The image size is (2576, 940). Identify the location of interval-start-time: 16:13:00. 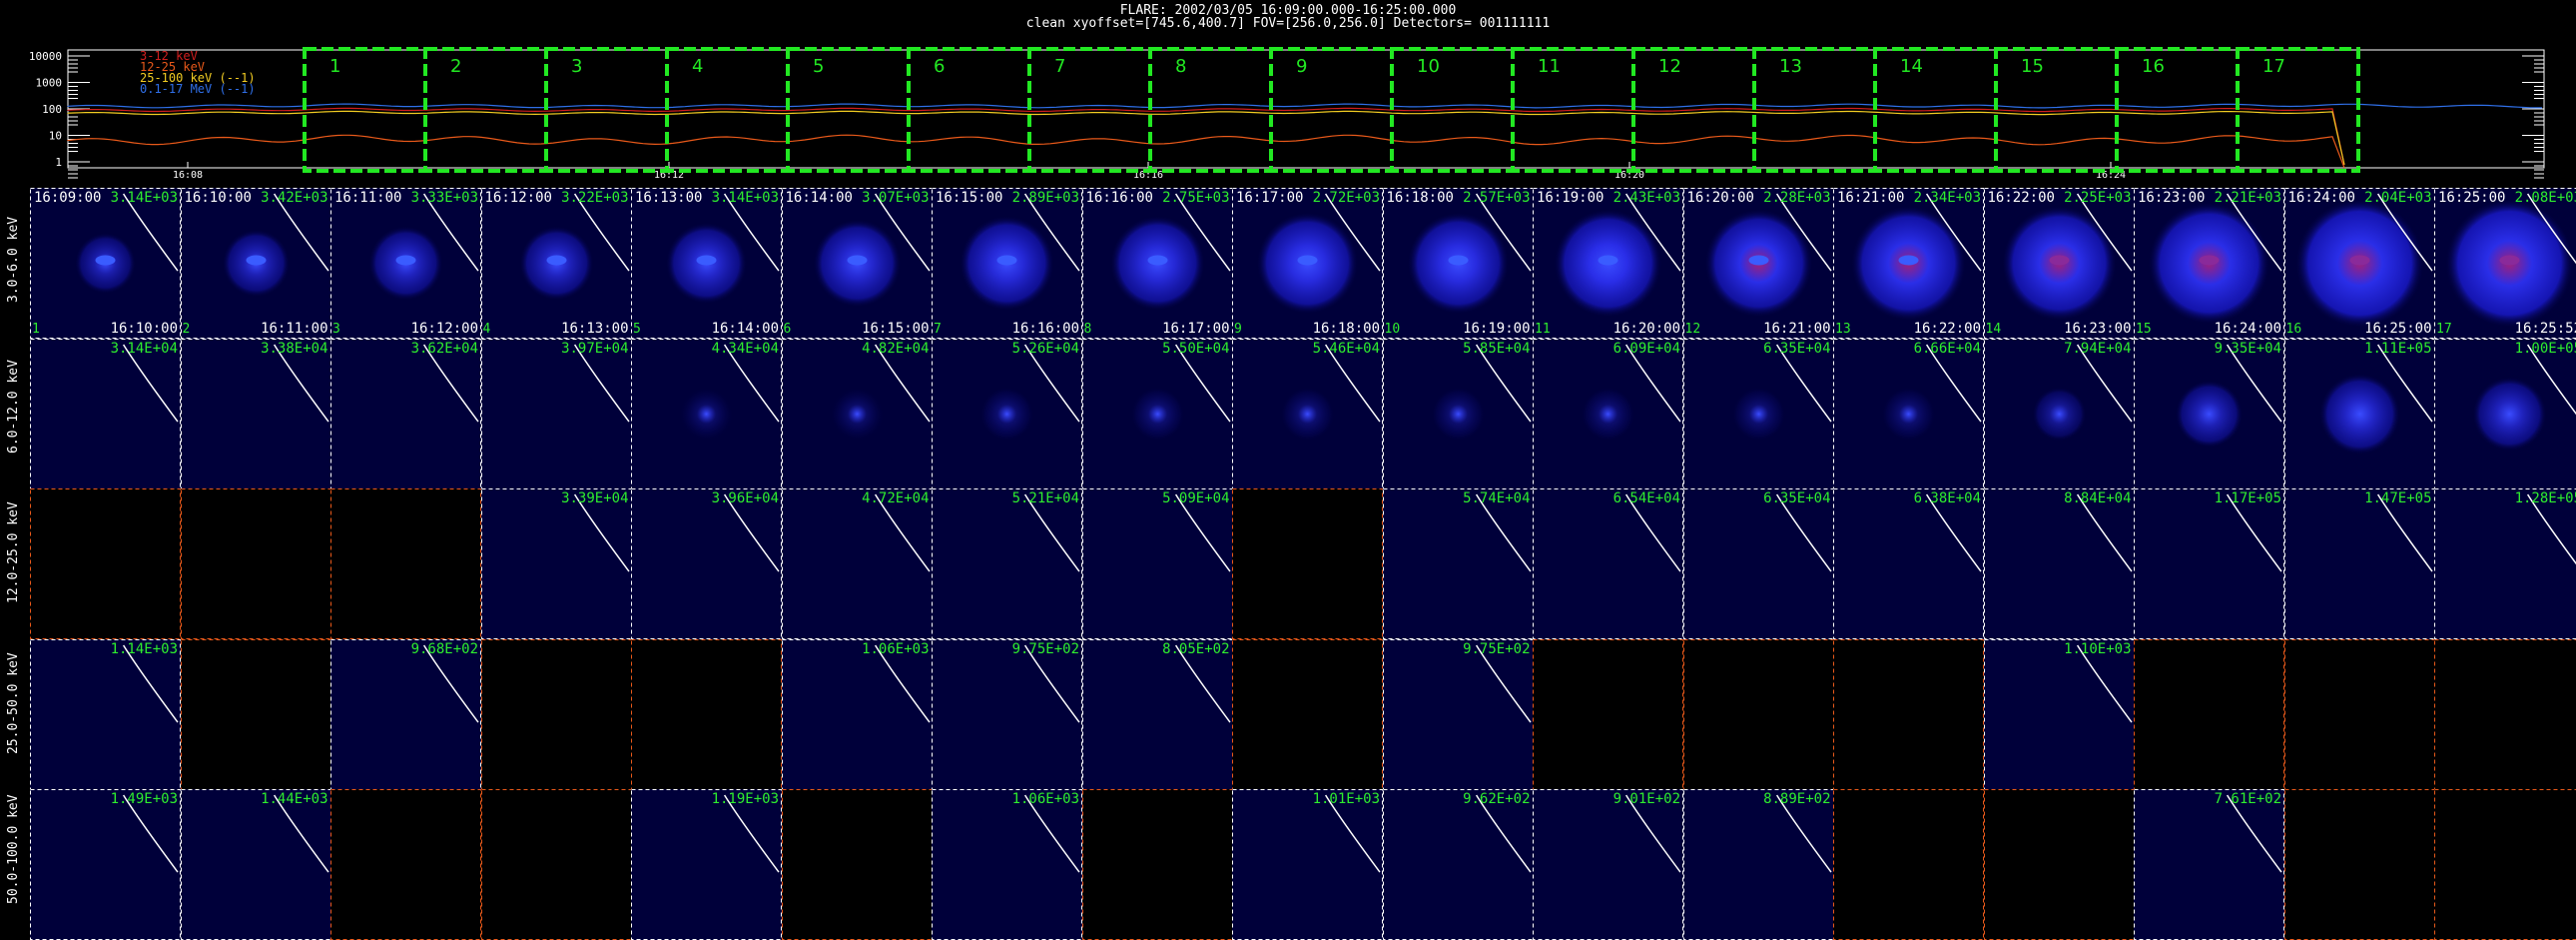
(668, 198).